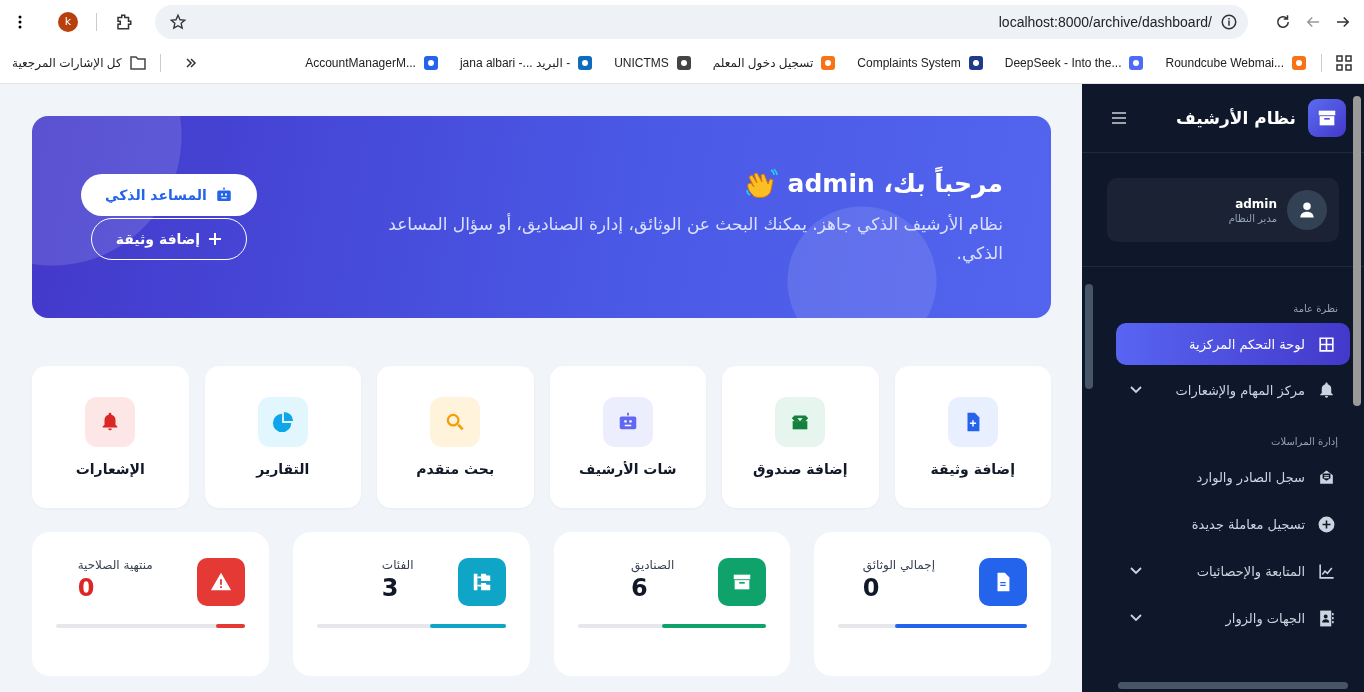  What do you see at coordinates (215, 239) in the screenshot?
I see `plus-icon` at bounding box center [215, 239].